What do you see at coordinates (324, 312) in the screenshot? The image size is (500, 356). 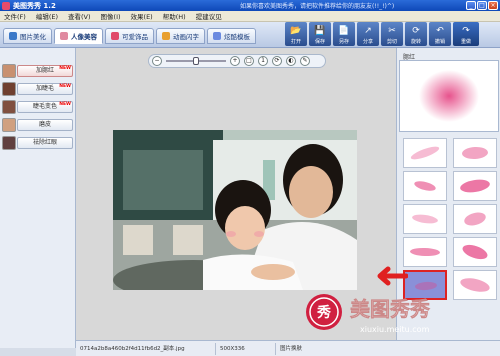 I see `svg-text: 秀` at bounding box center [324, 312].